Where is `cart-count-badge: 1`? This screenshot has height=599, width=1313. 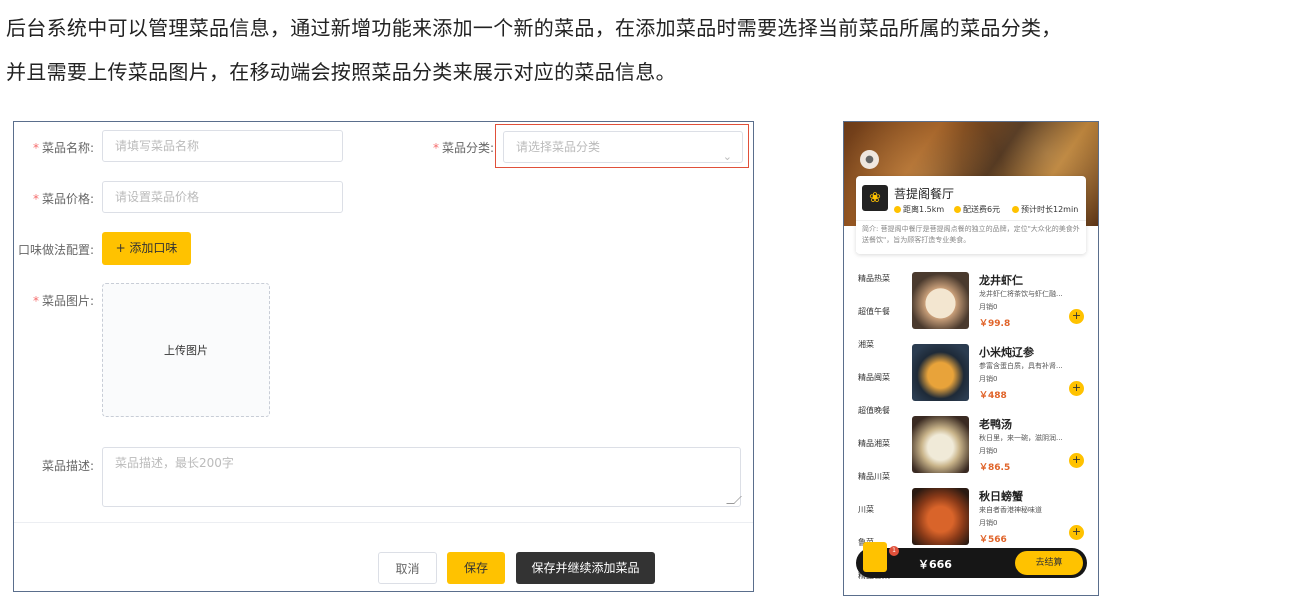 cart-count-badge: 1 is located at coordinates (894, 551).